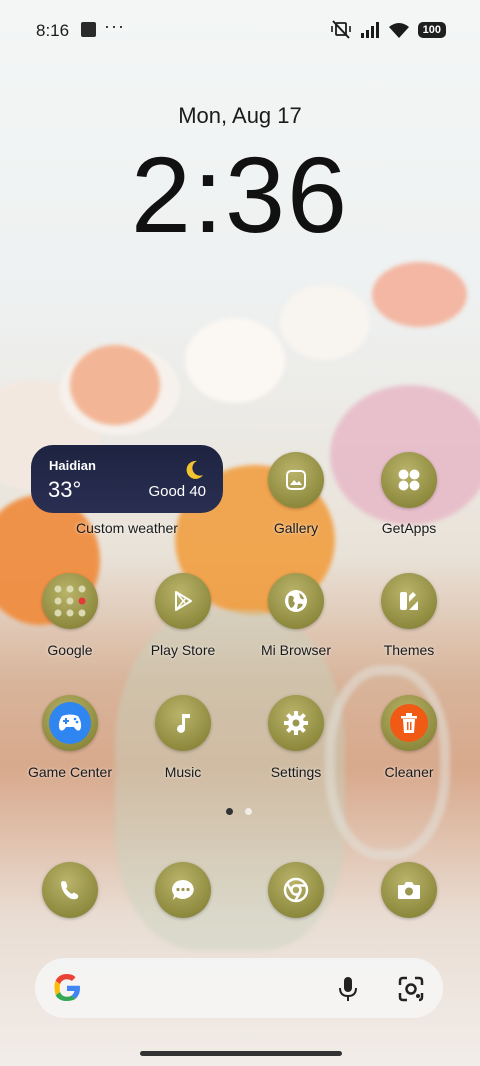 The height and width of the screenshot is (1066, 480). What do you see at coordinates (67, 987) in the screenshot?
I see `google-g-icon` at bounding box center [67, 987].